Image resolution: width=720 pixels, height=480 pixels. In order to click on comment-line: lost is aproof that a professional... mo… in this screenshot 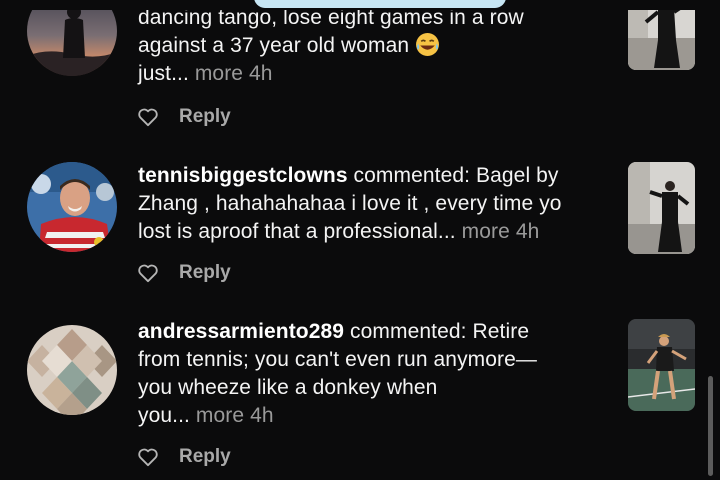, I will do `click(339, 231)`.